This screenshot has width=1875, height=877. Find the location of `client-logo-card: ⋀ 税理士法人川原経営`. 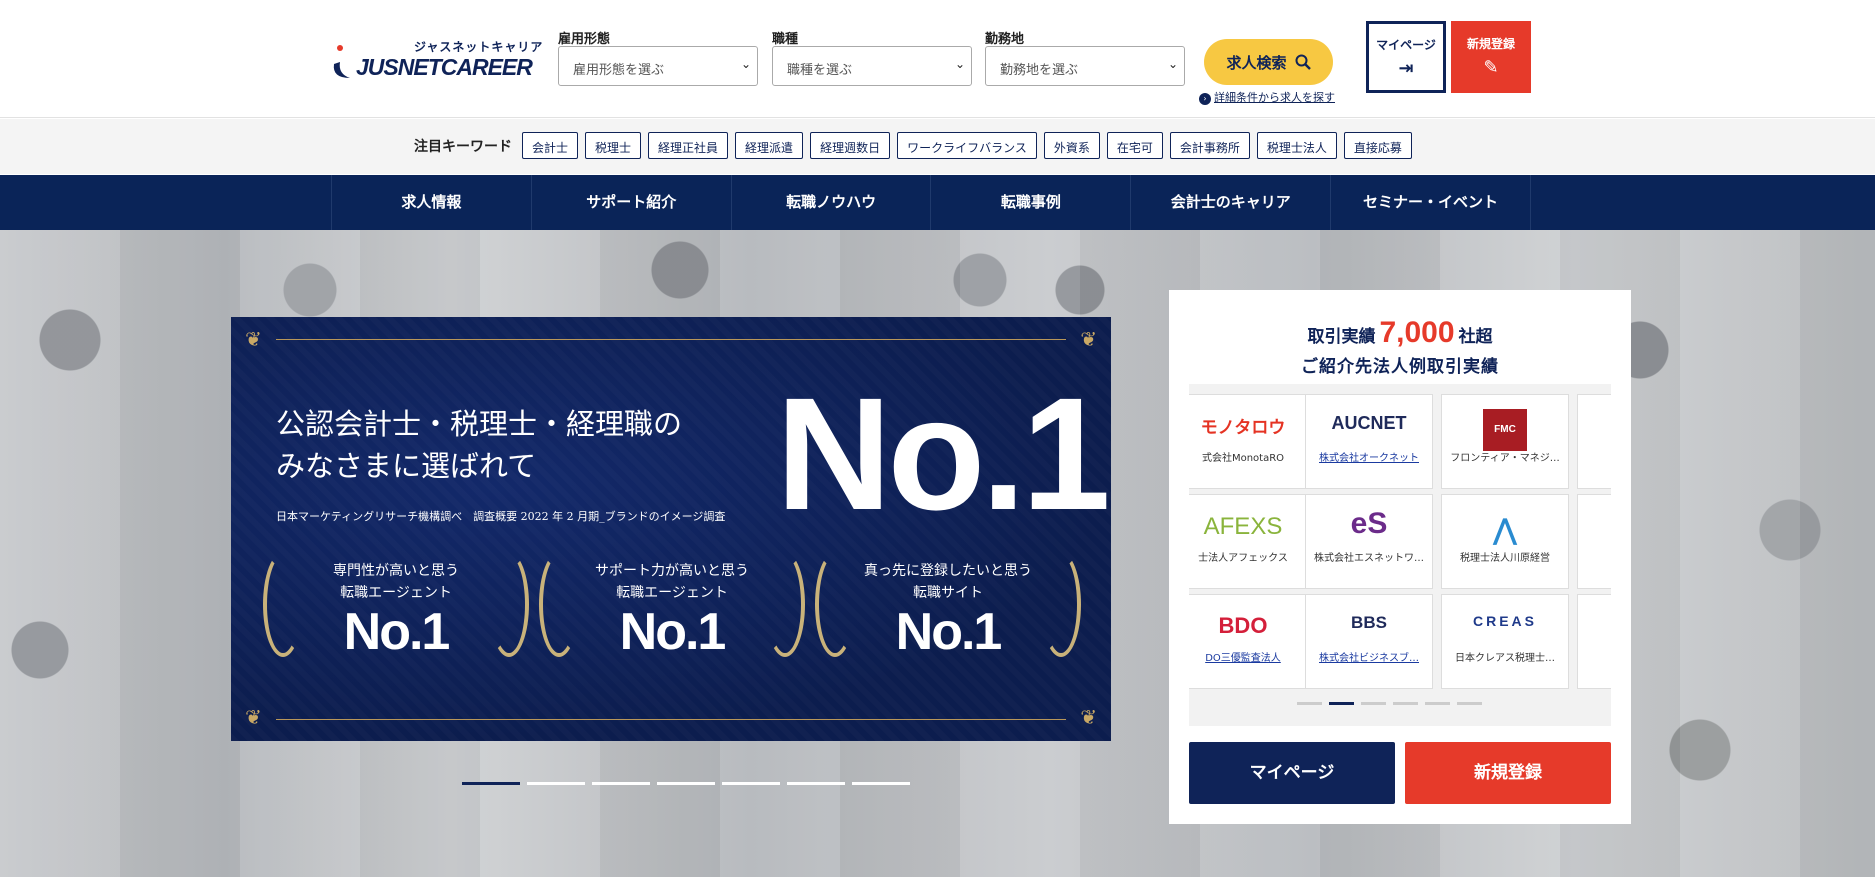

client-logo-card: ⋀ 税理士法人川原経営 is located at coordinates (1505, 541).